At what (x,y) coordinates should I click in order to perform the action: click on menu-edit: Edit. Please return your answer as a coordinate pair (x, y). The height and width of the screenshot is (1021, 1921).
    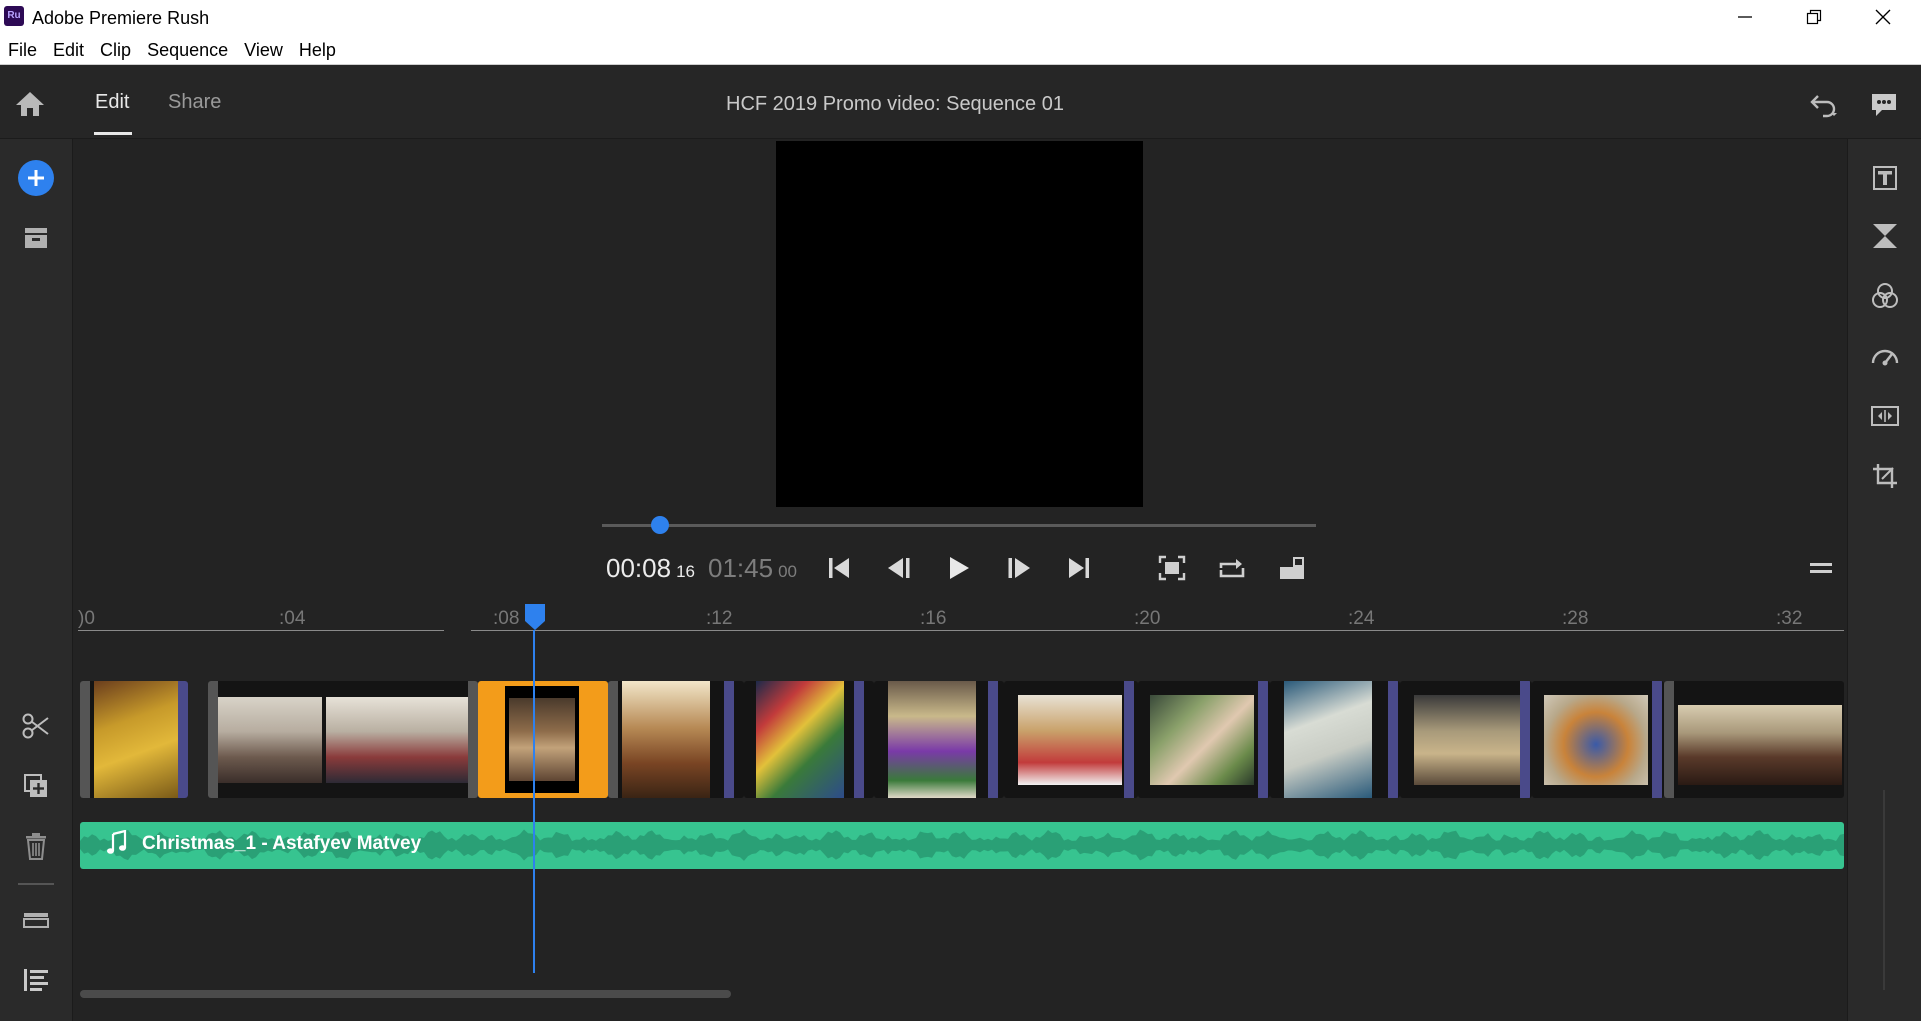
    Looking at the image, I should click on (68, 50).